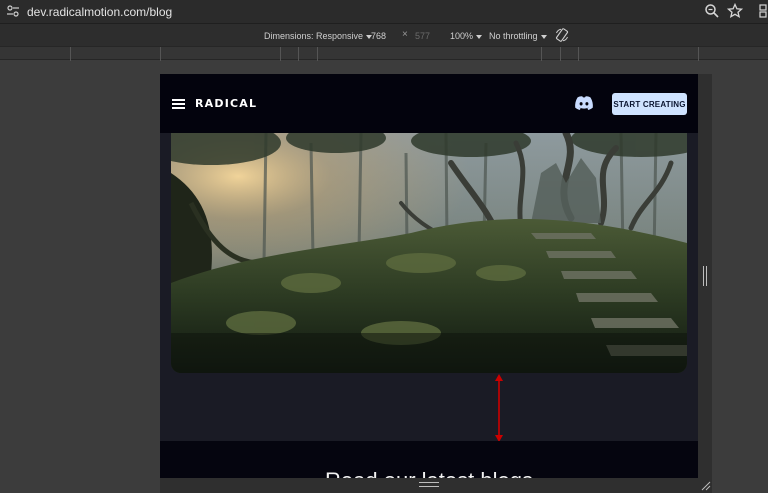 This screenshot has width=768, height=493. Describe the element at coordinates (735, 11) in the screenshot. I see `star-icon` at that location.